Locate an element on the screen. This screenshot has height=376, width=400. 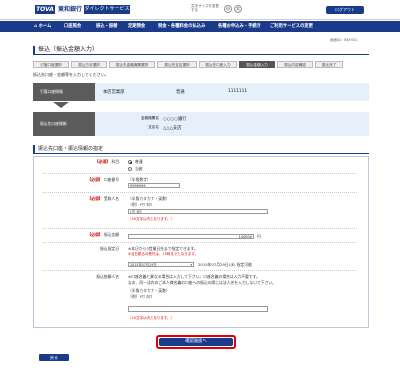
form-row-account-number: 【必須】 口座番号 （半角数字） 9999999 is located at coordinates (200, 184).